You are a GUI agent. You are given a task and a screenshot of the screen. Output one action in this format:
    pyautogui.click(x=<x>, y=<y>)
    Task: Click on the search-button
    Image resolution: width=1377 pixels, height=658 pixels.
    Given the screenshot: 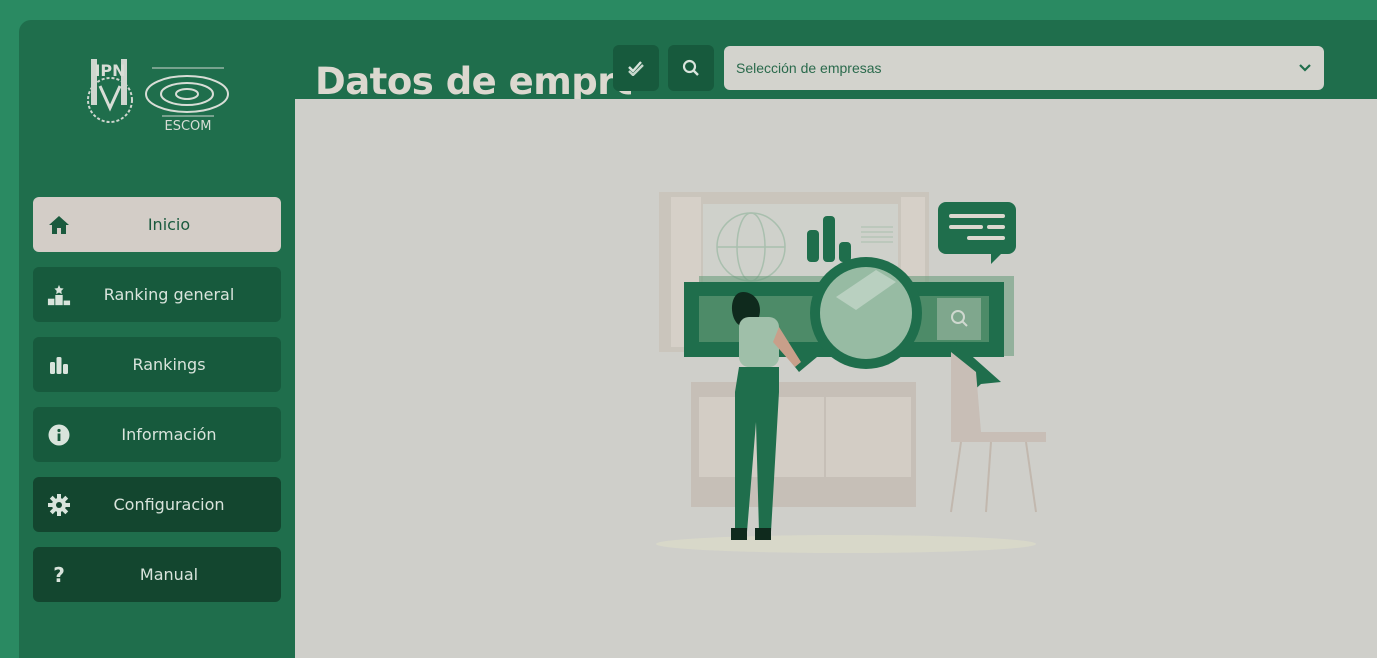 What is the action you would take?
    pyautogui.click(x=691, y=68)
    